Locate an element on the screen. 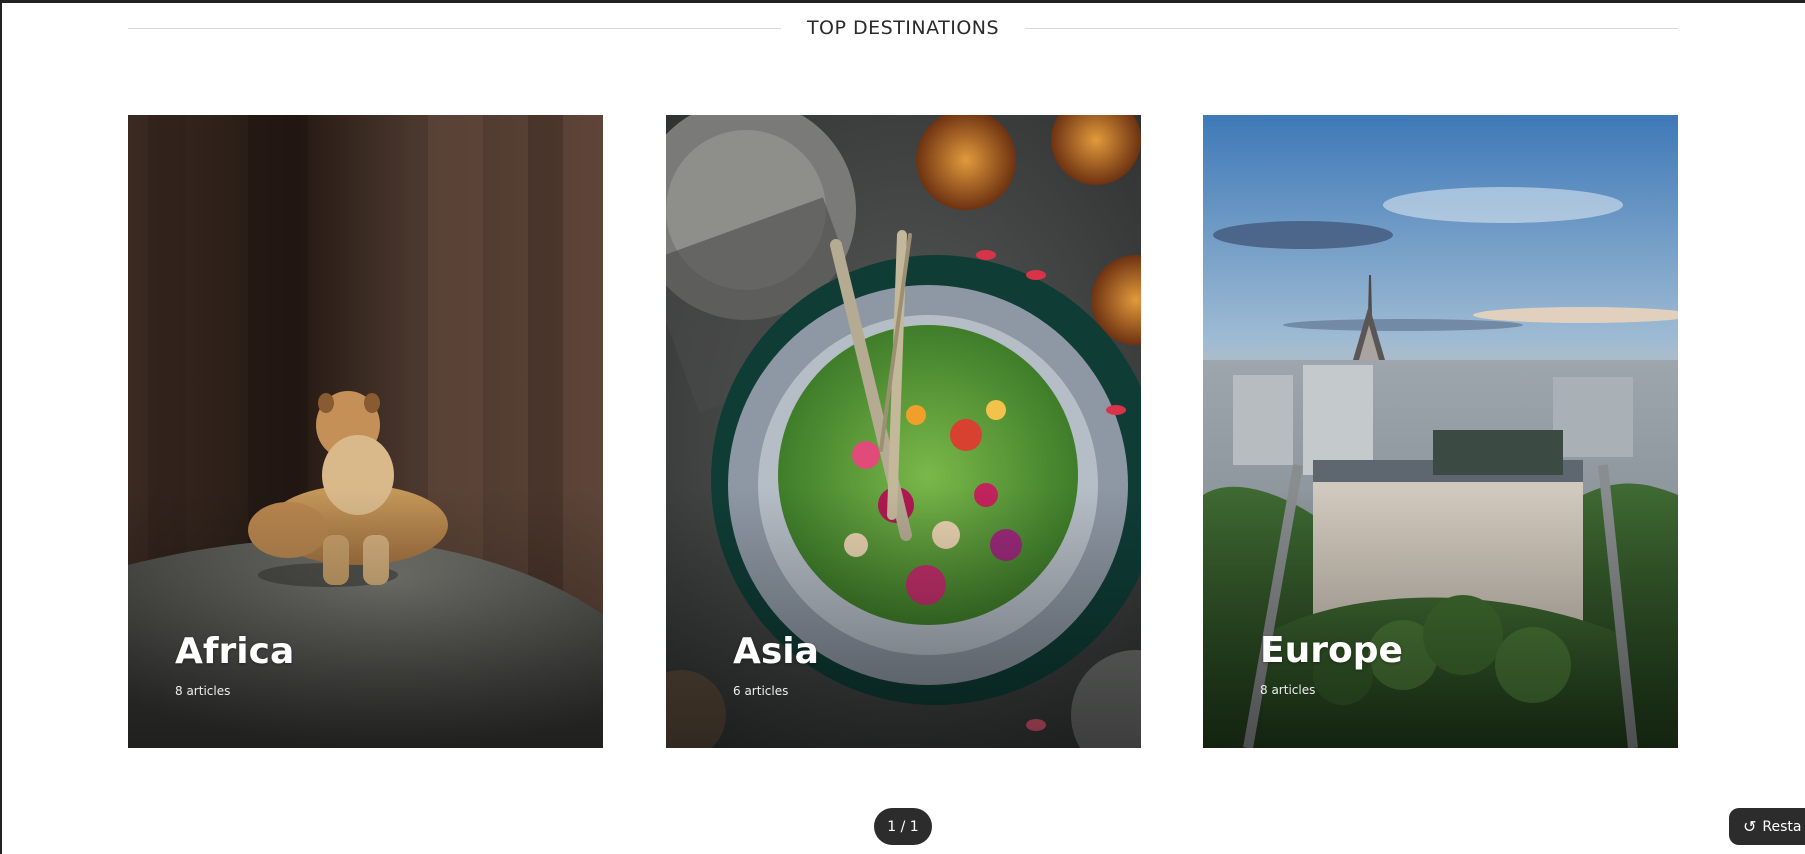  restart-button: ↺ Resta is located at coordinates (1767, 826).